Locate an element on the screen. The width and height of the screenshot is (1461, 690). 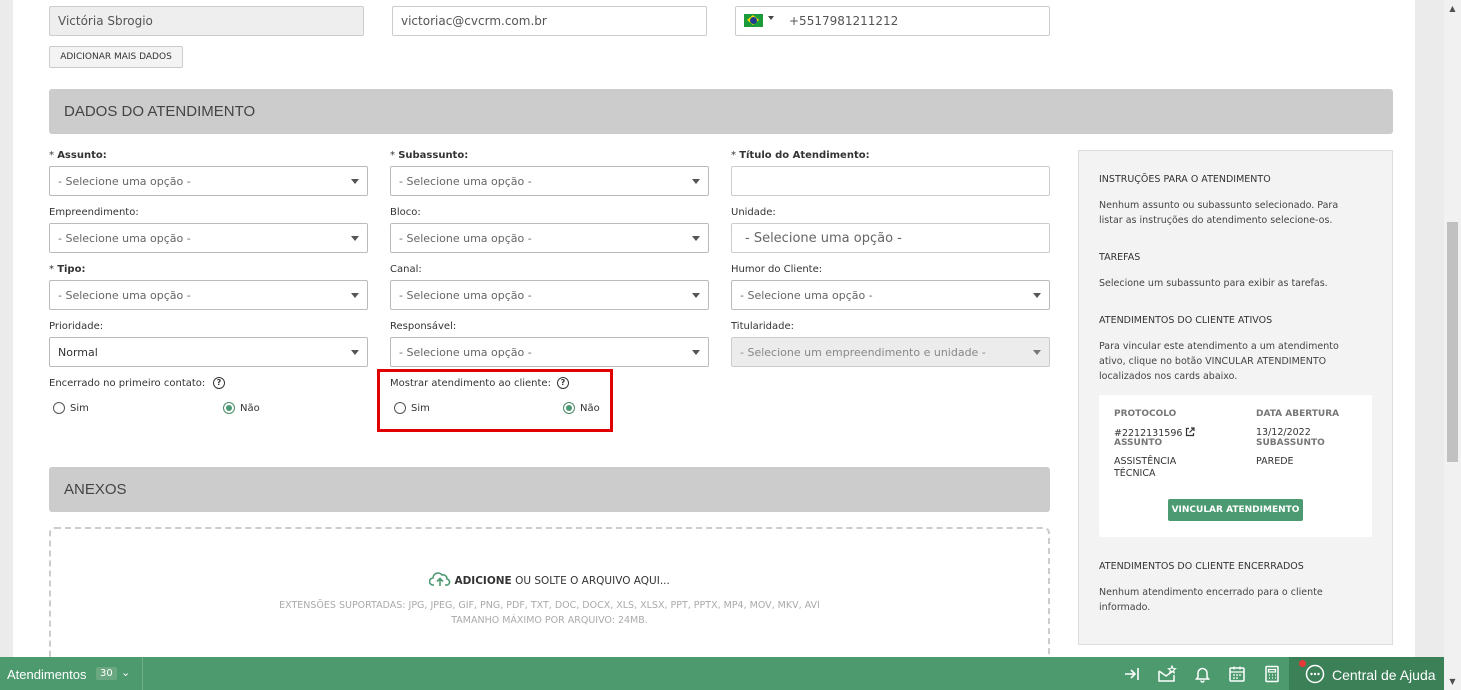
help-icon: ? is located at coordinates (219, 383).